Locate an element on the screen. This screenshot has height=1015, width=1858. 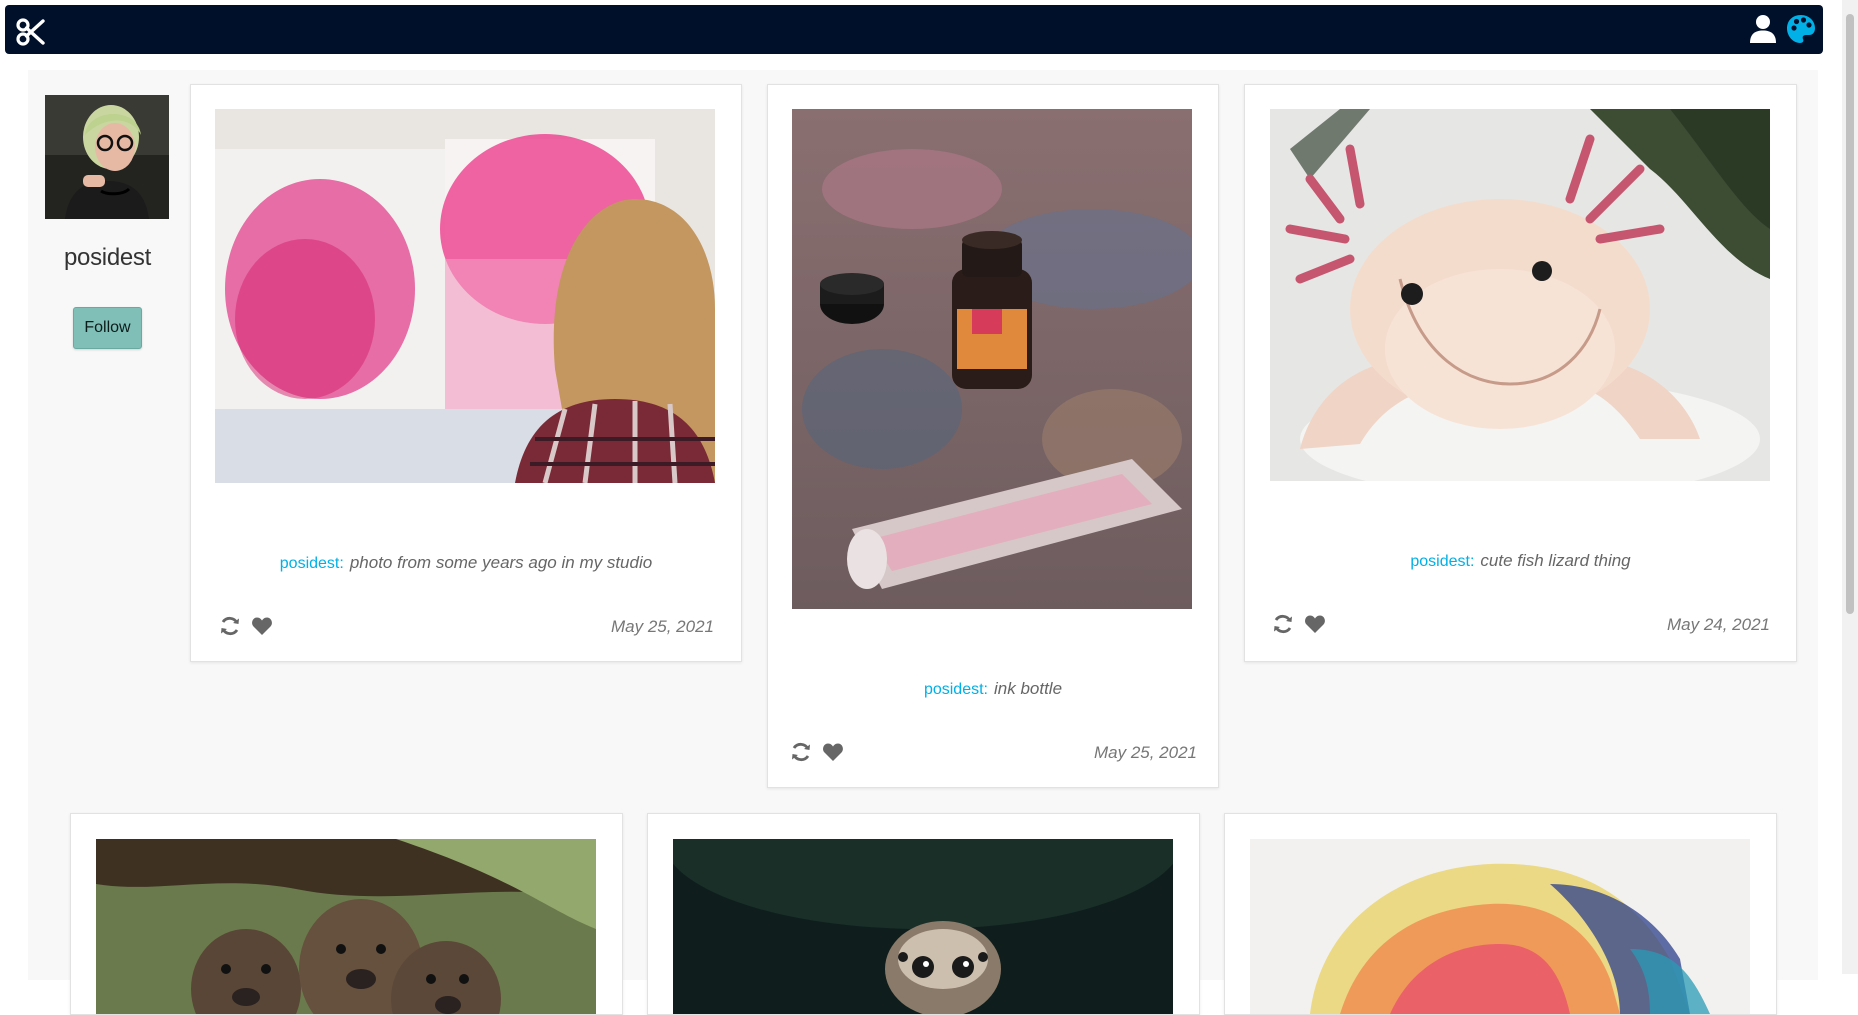
scissors-icon is located at coordinates (30, 32).